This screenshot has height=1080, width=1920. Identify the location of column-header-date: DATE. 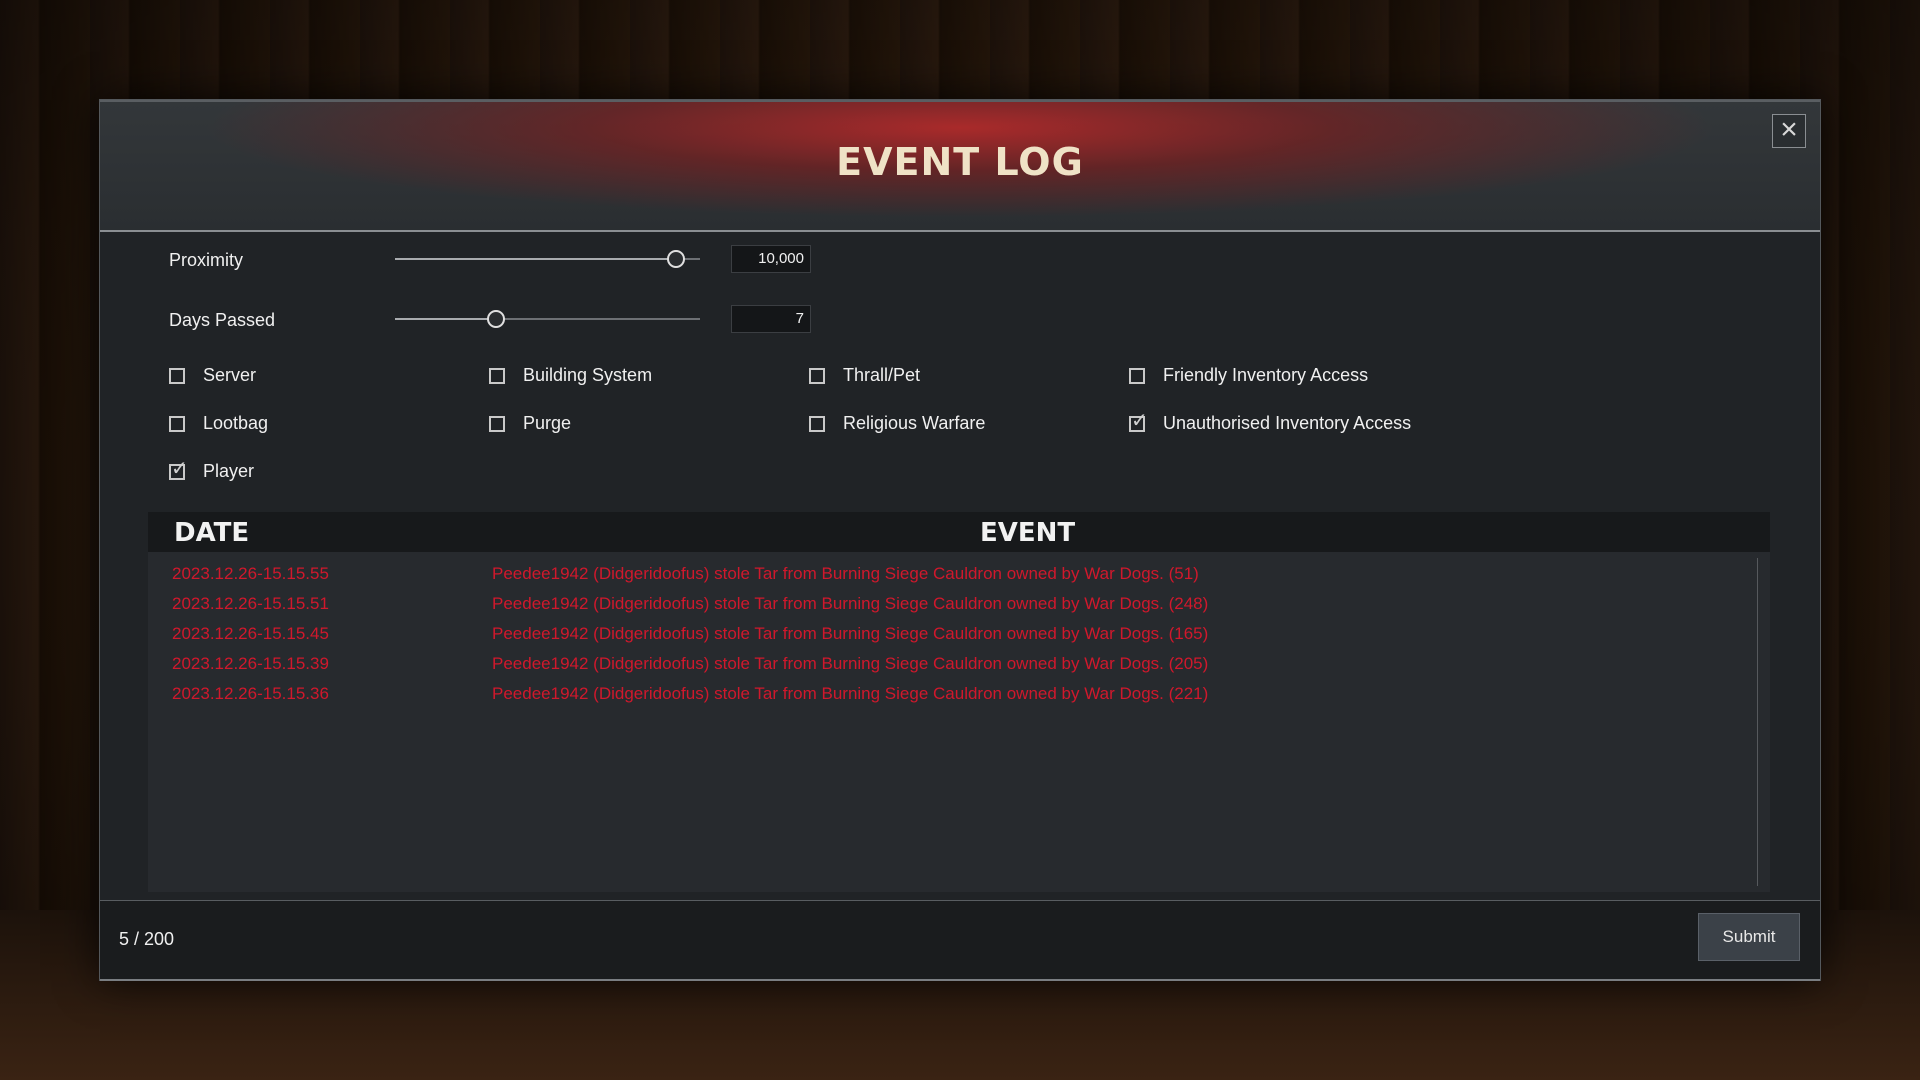
(212, 533).